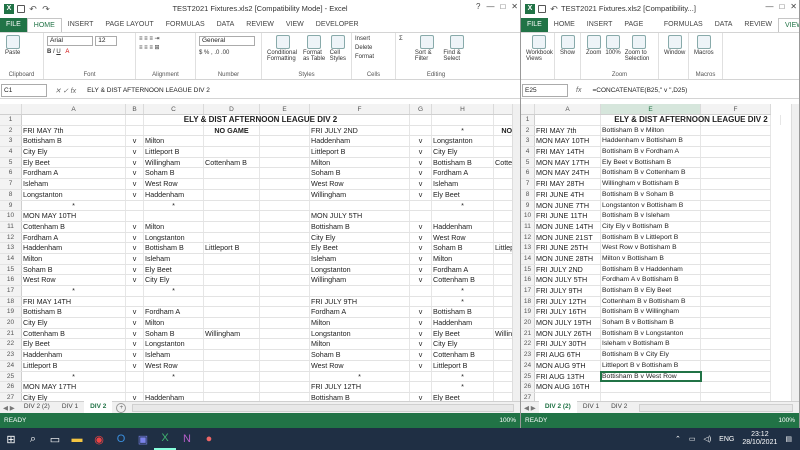 The image size is (800, 450). I want to click on row-header: 25, so click(528, 376).